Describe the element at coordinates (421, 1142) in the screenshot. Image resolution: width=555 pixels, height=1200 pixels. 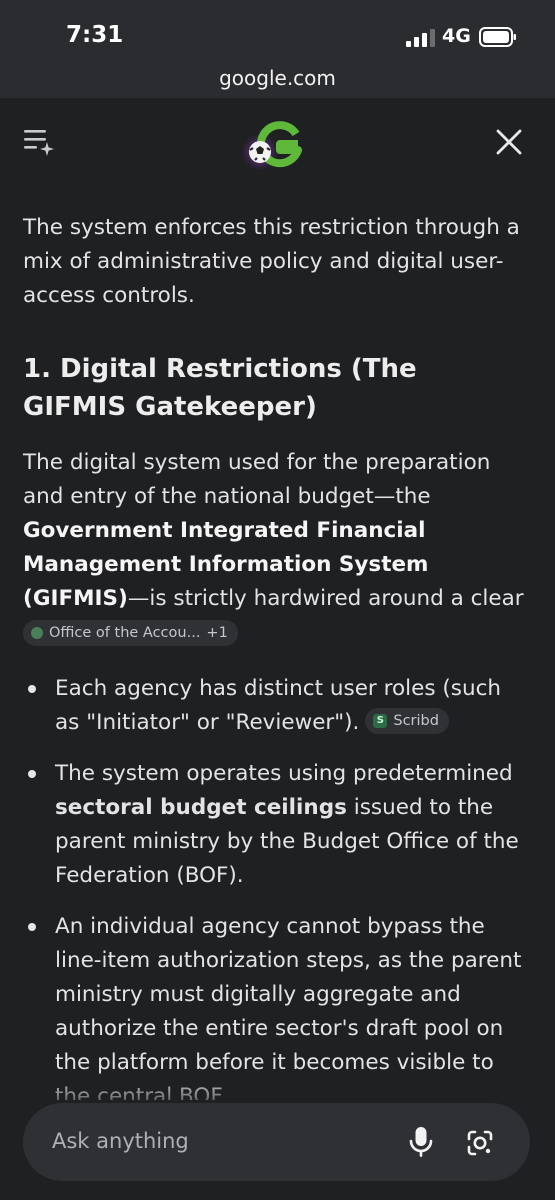
I see `microphone-icon` at that location.